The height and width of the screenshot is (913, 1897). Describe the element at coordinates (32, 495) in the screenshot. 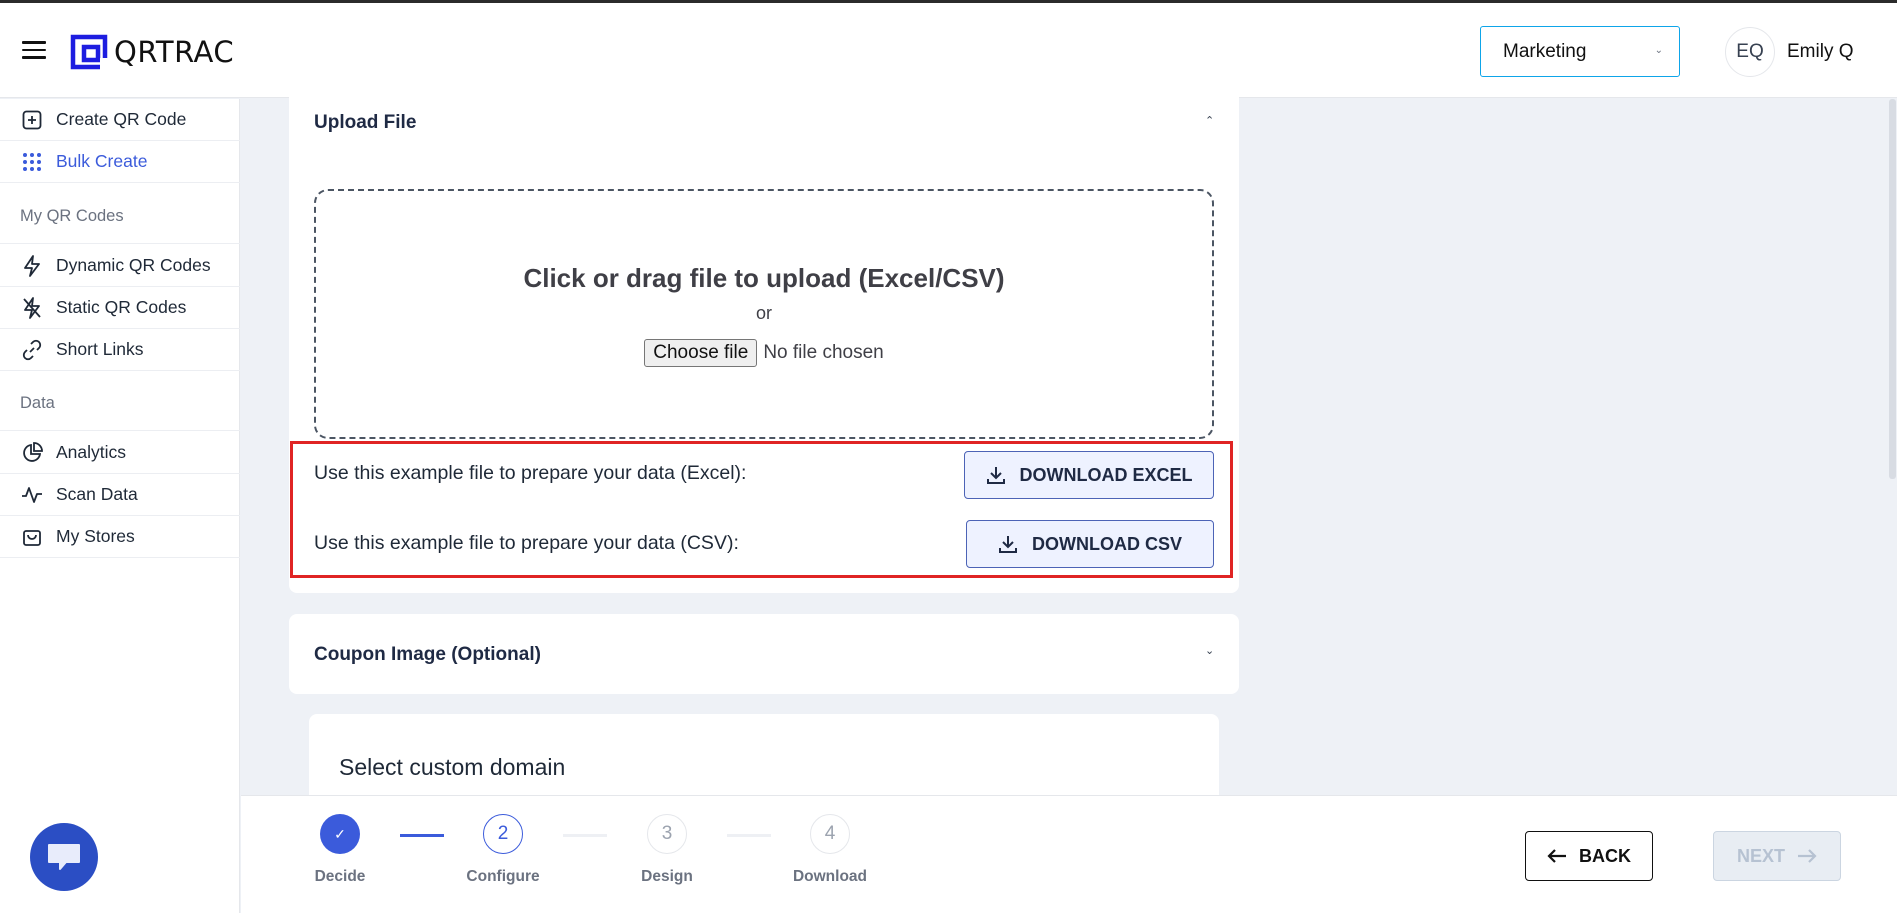

I see `activity-icon` at that location.